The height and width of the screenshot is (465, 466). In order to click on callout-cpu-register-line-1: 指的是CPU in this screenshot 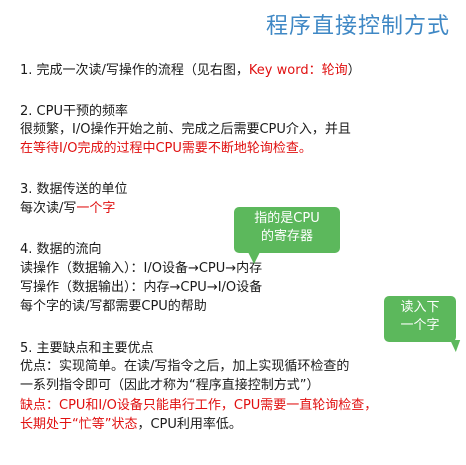, I will do `click(287, 218)`.